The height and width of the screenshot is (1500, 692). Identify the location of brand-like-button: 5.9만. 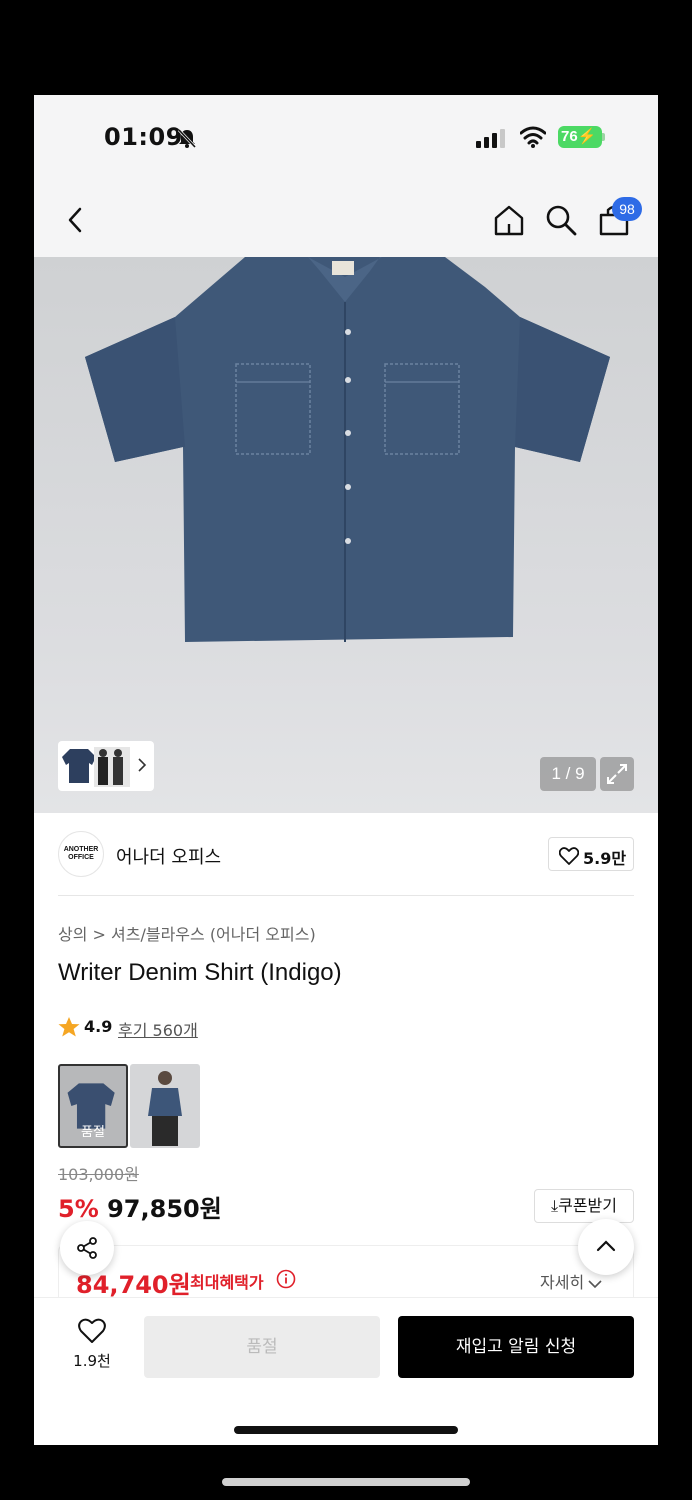
(591, 854).